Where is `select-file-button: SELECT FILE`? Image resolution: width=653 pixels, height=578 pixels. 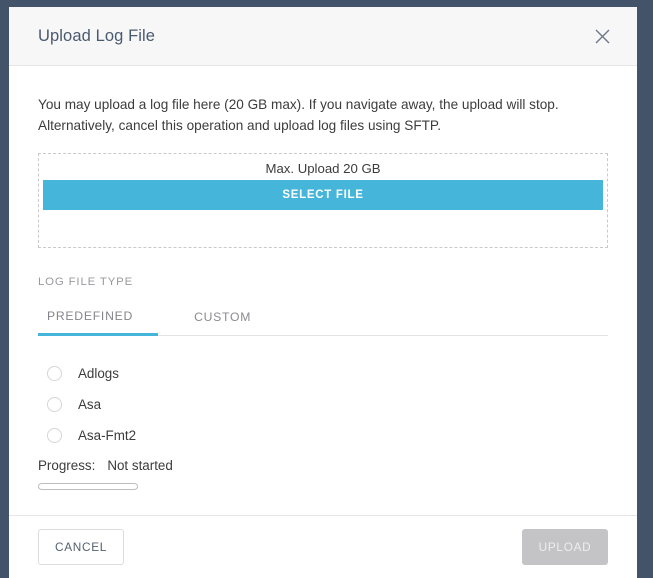
select-file-button: SELECT FILE is located at coordinates (323, 195).